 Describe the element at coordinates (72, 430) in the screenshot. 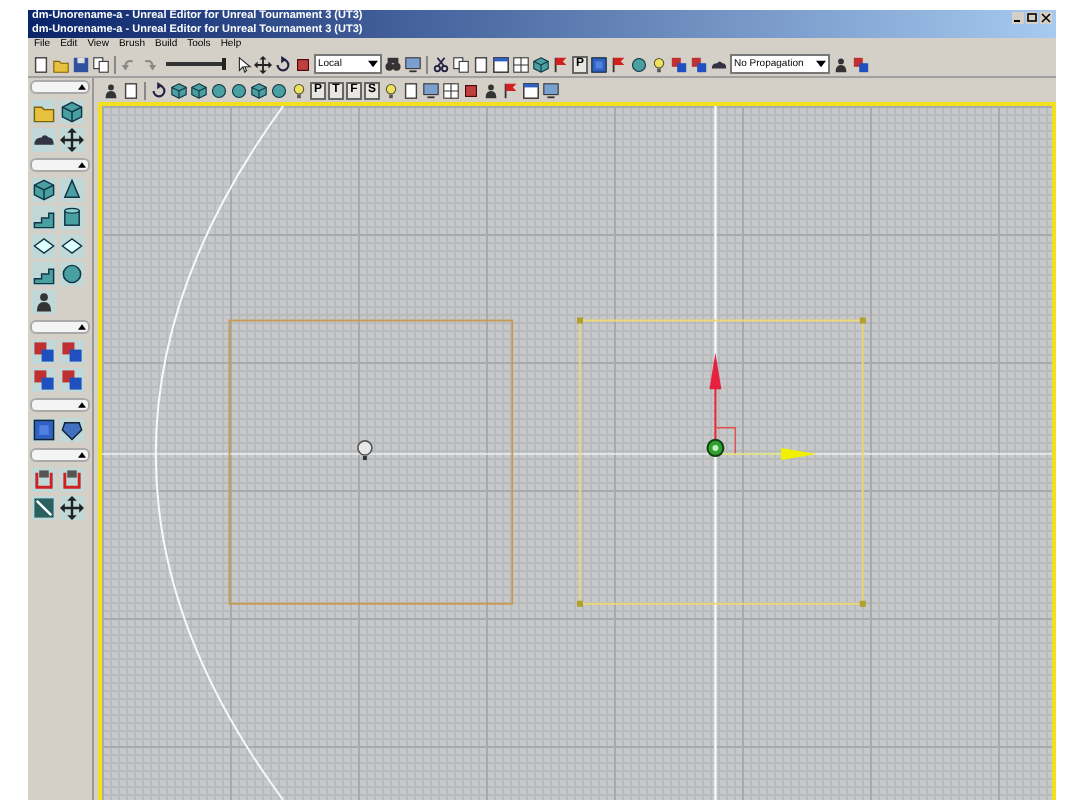

I see `gem-icon` at that location.